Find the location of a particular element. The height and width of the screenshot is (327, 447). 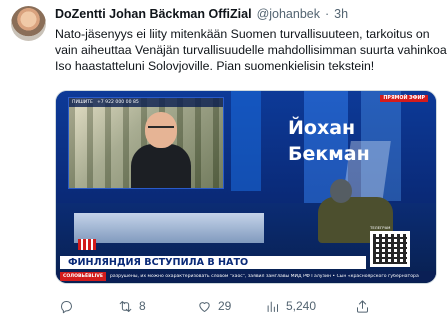

studio-panel is located at coordinates (246, 141).